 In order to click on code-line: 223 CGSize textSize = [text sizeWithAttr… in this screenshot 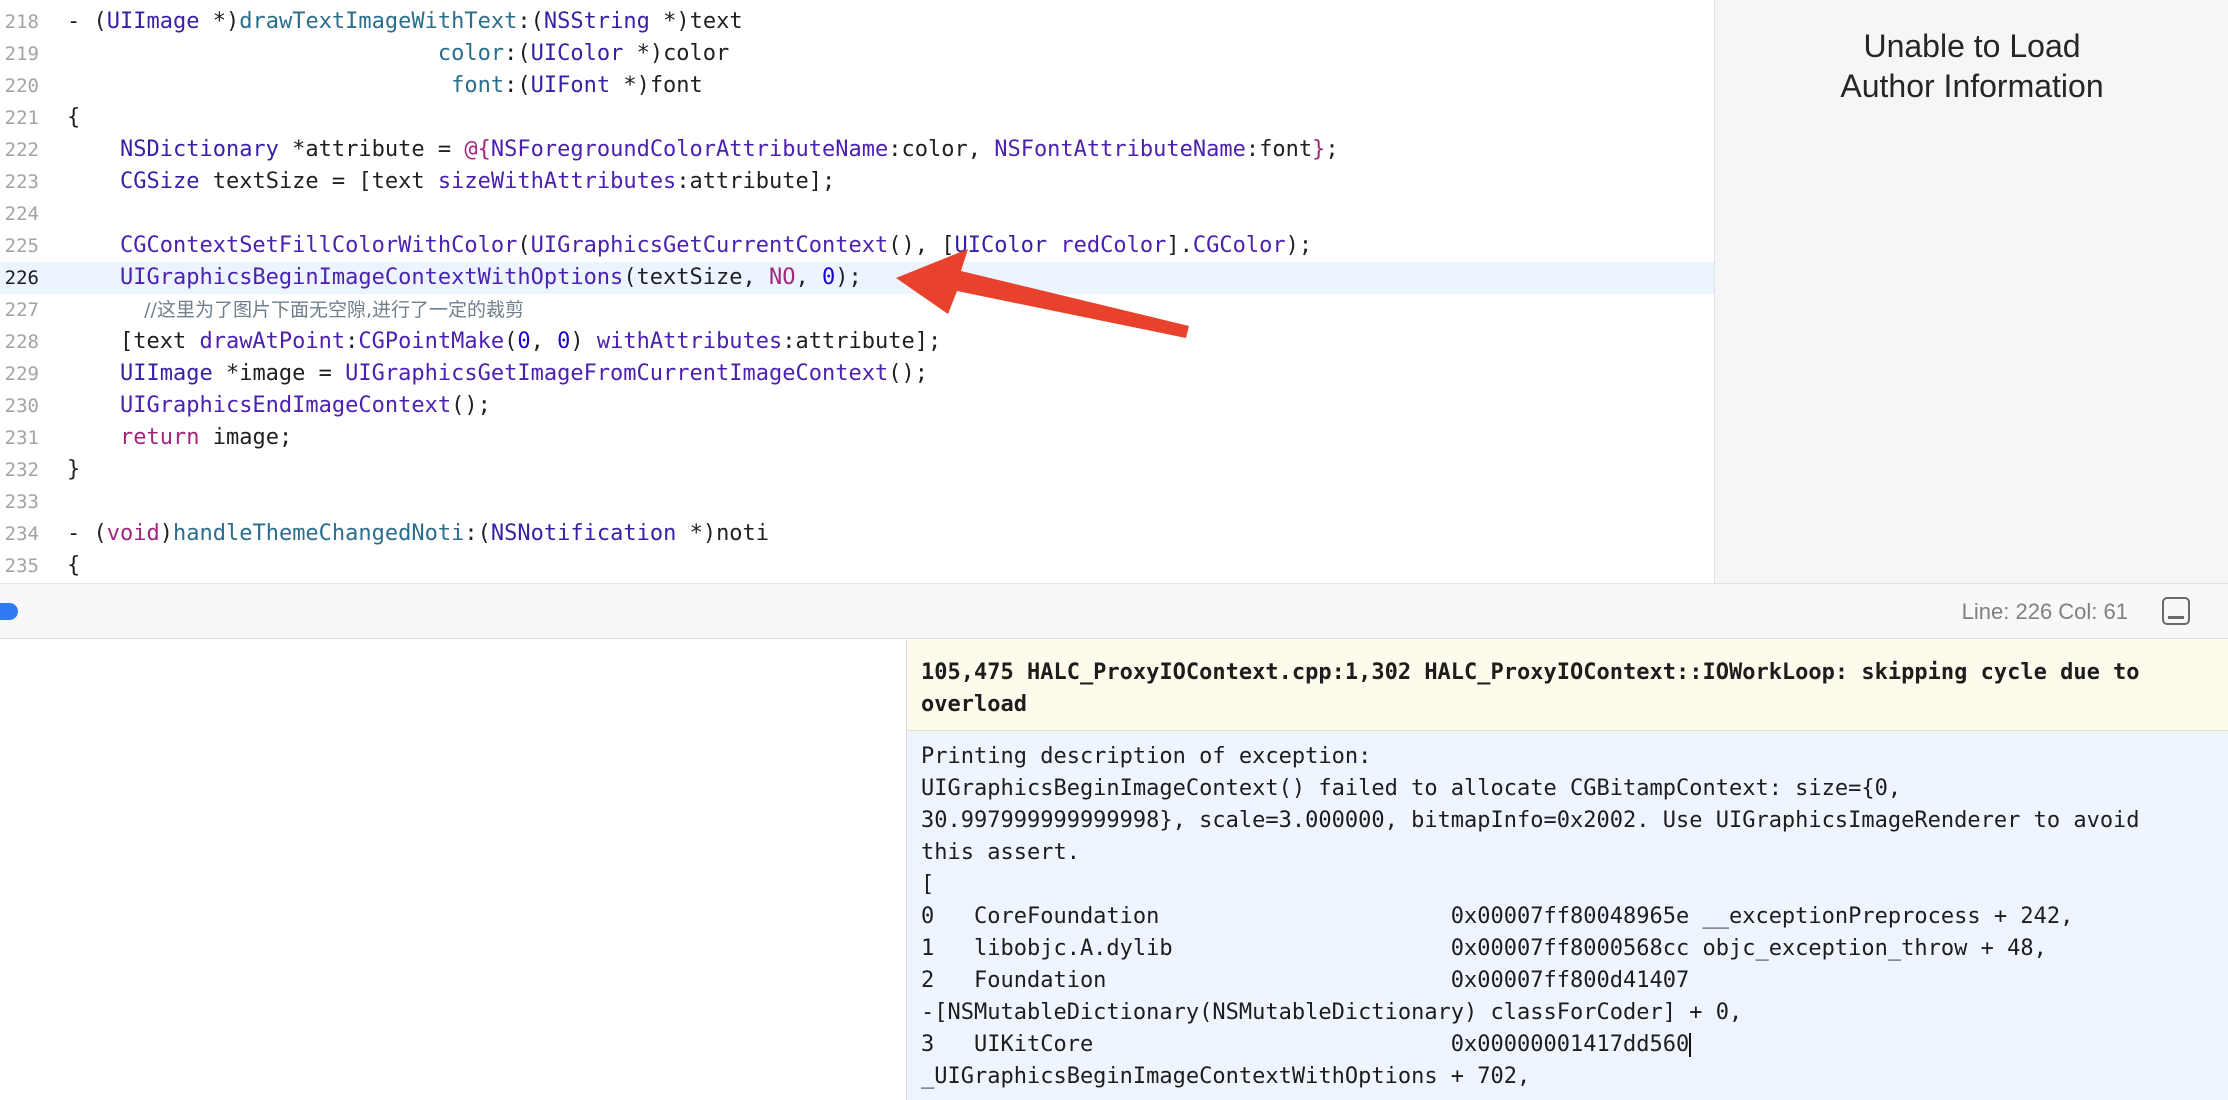, I will do `click(857, 182)`.